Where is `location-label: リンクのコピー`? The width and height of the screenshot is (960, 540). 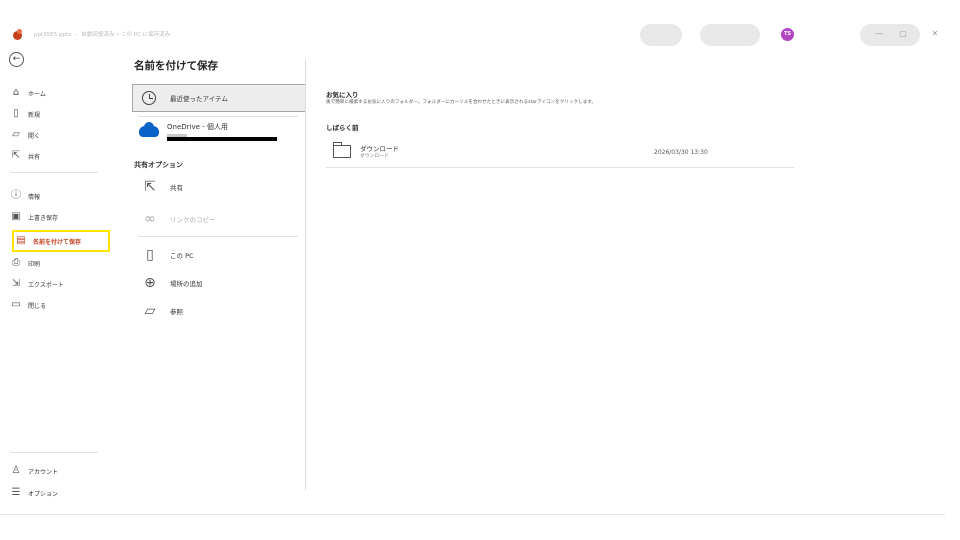 location-label: リンクのコピー is located at coordinates (193, 220).